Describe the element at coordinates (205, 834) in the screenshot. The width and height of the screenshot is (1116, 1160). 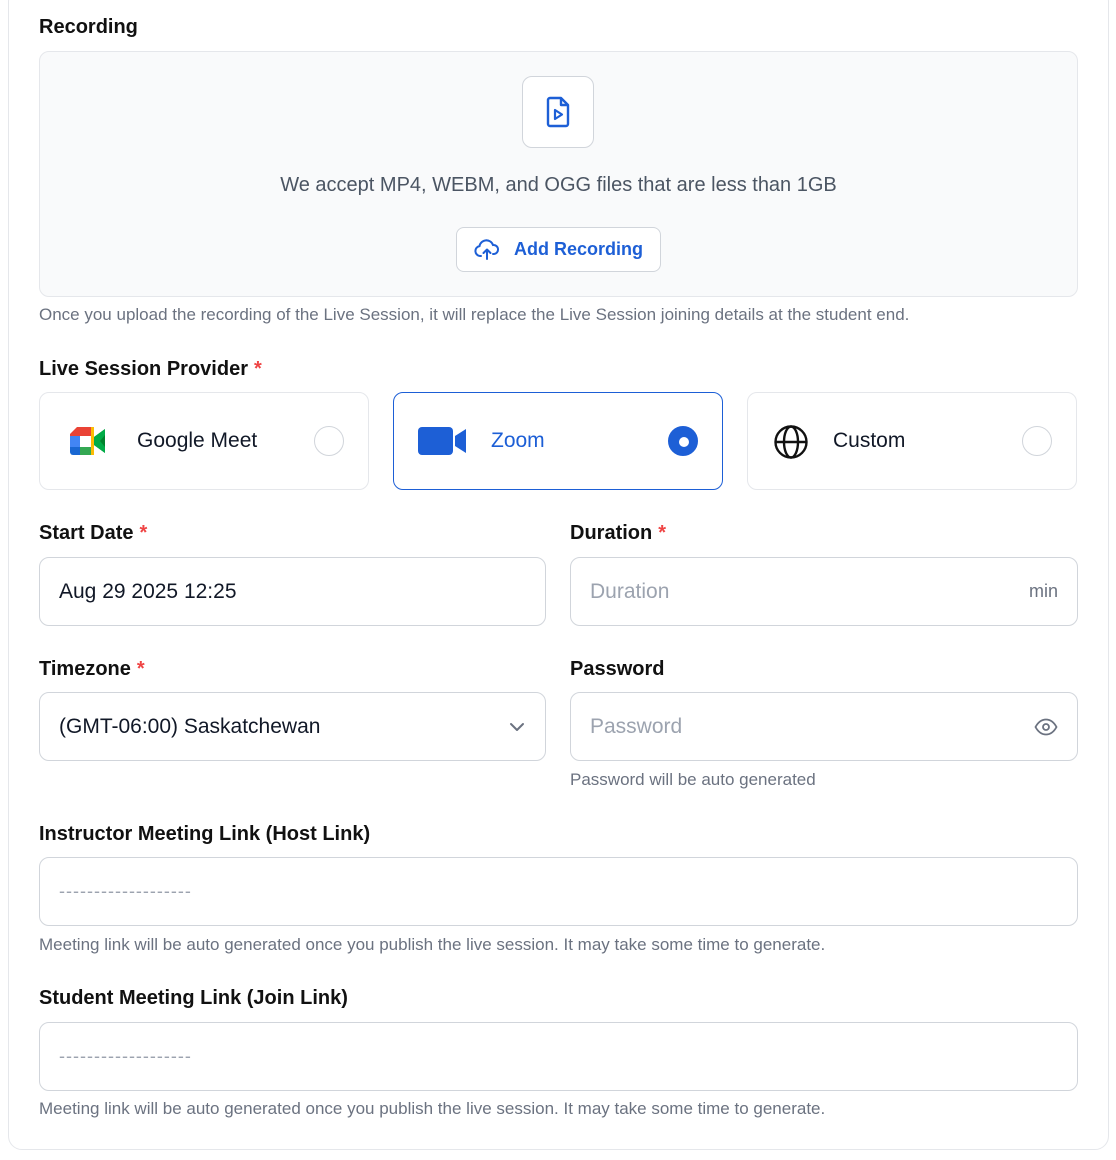
I see `host-link-label: Instructor Meeting Link (Host Link)` at that location.